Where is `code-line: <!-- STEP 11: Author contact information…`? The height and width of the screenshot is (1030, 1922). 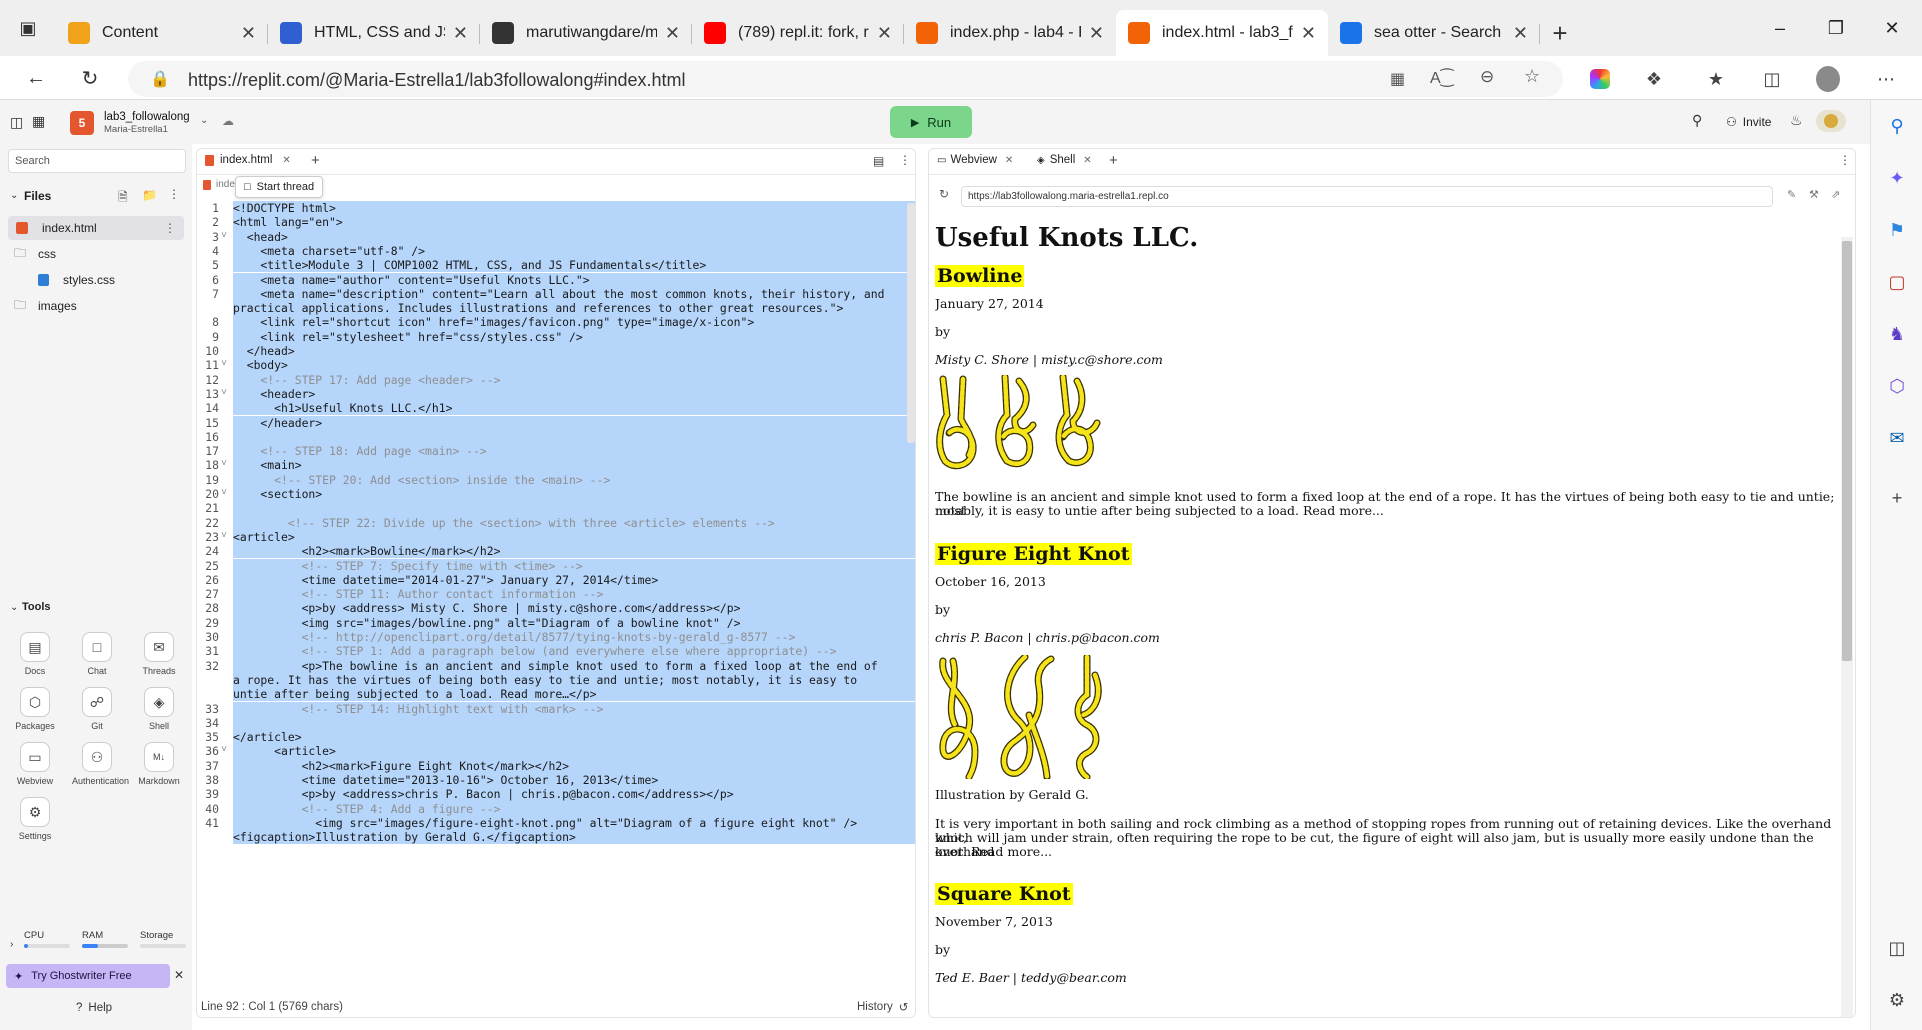 code-line: <!-- STEP 11: Author contact information… is located at coordinates (574, 594).